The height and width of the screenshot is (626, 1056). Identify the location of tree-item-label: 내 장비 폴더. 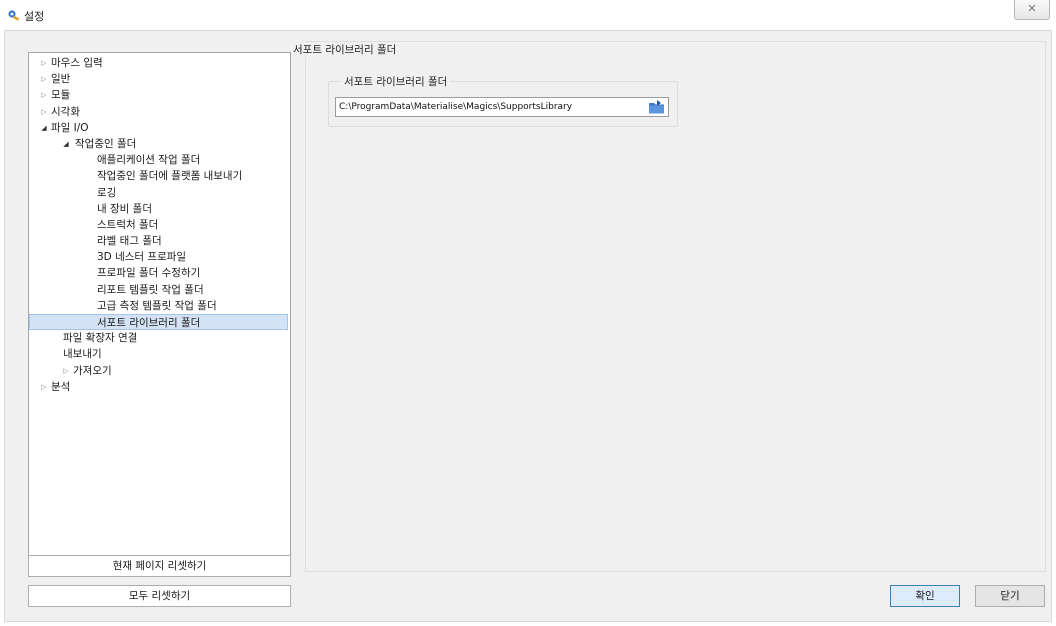
(124, 208).